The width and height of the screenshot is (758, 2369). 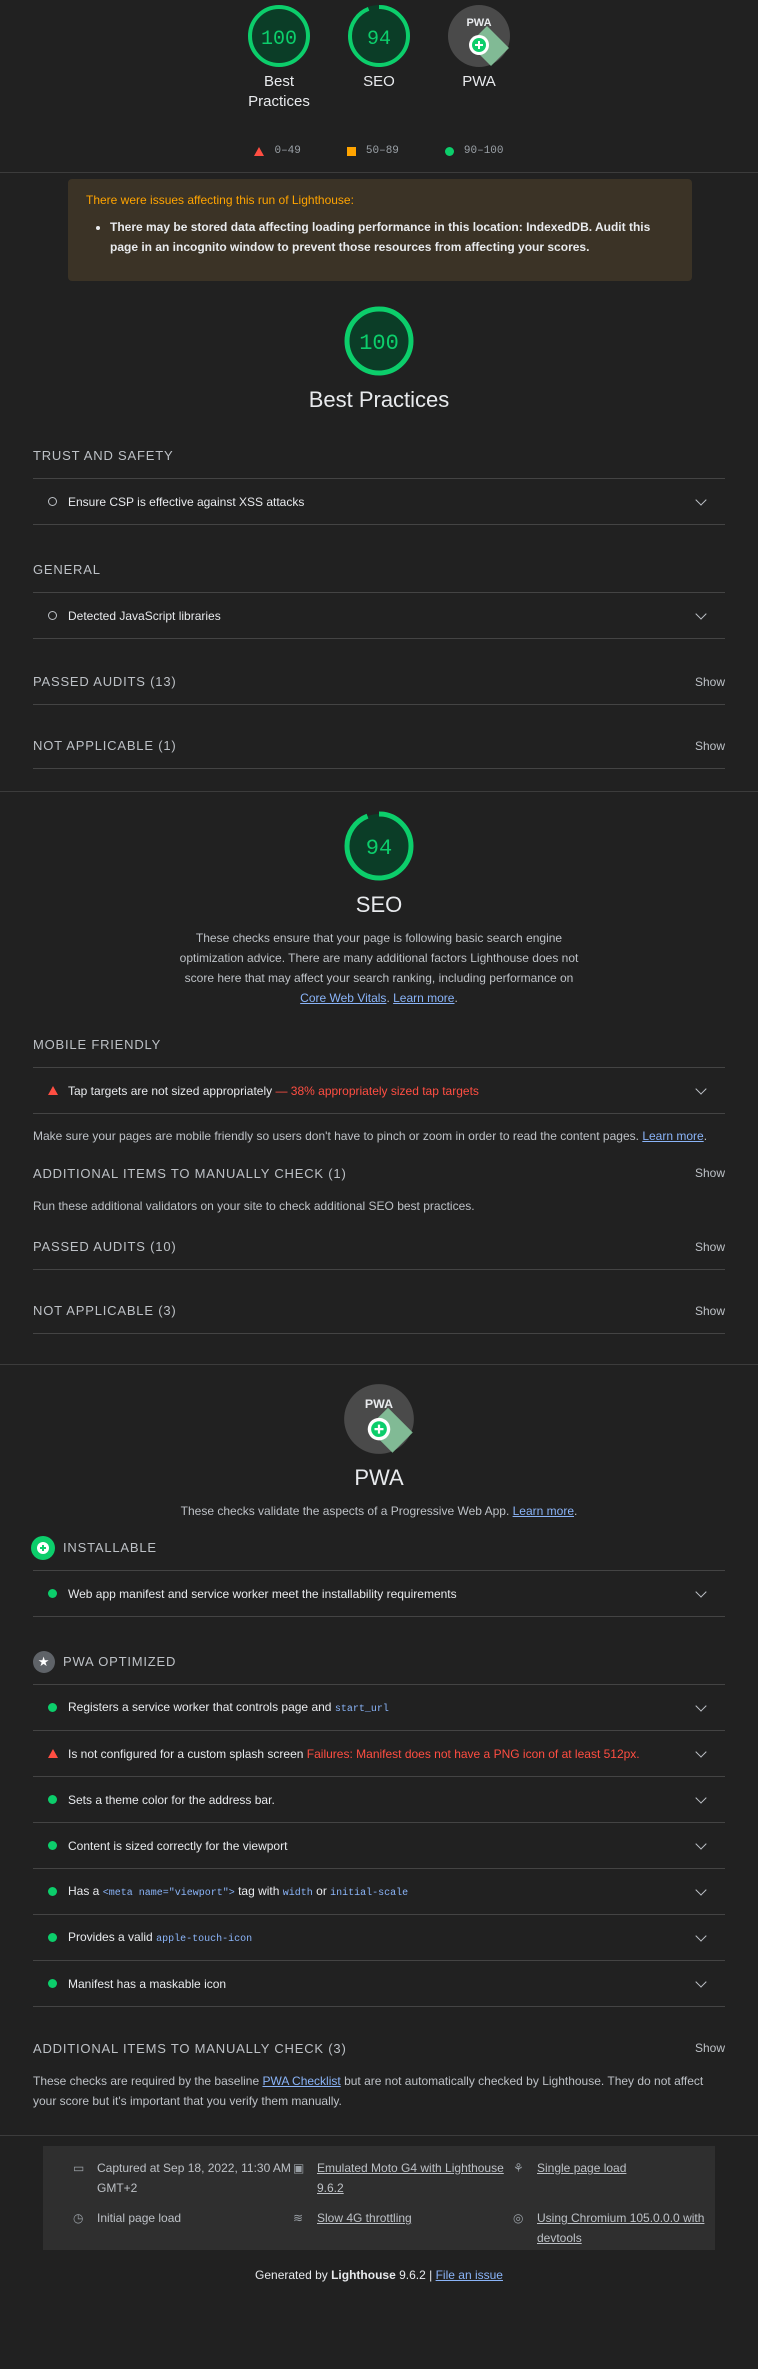 What do you see at coordinates (379, 616) in the screenshot?
I see `audit-js-libraries: Detected JavaScript libraries` at bounding box center [379, 616].